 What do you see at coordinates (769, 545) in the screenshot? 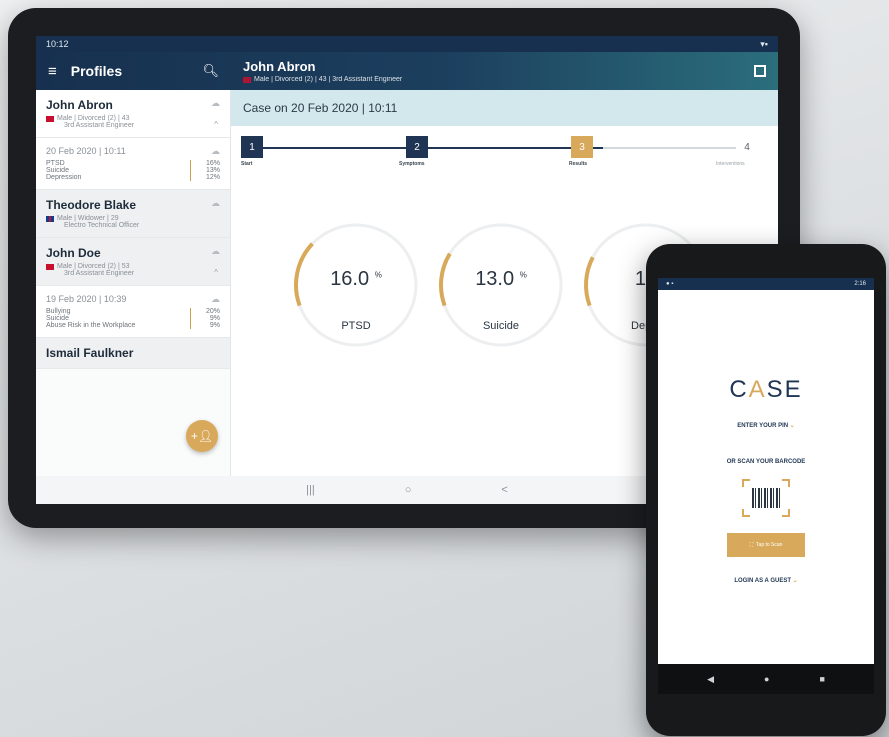
I see `scan-button-label: Tap to Scan` at bounding box center [769, 545].